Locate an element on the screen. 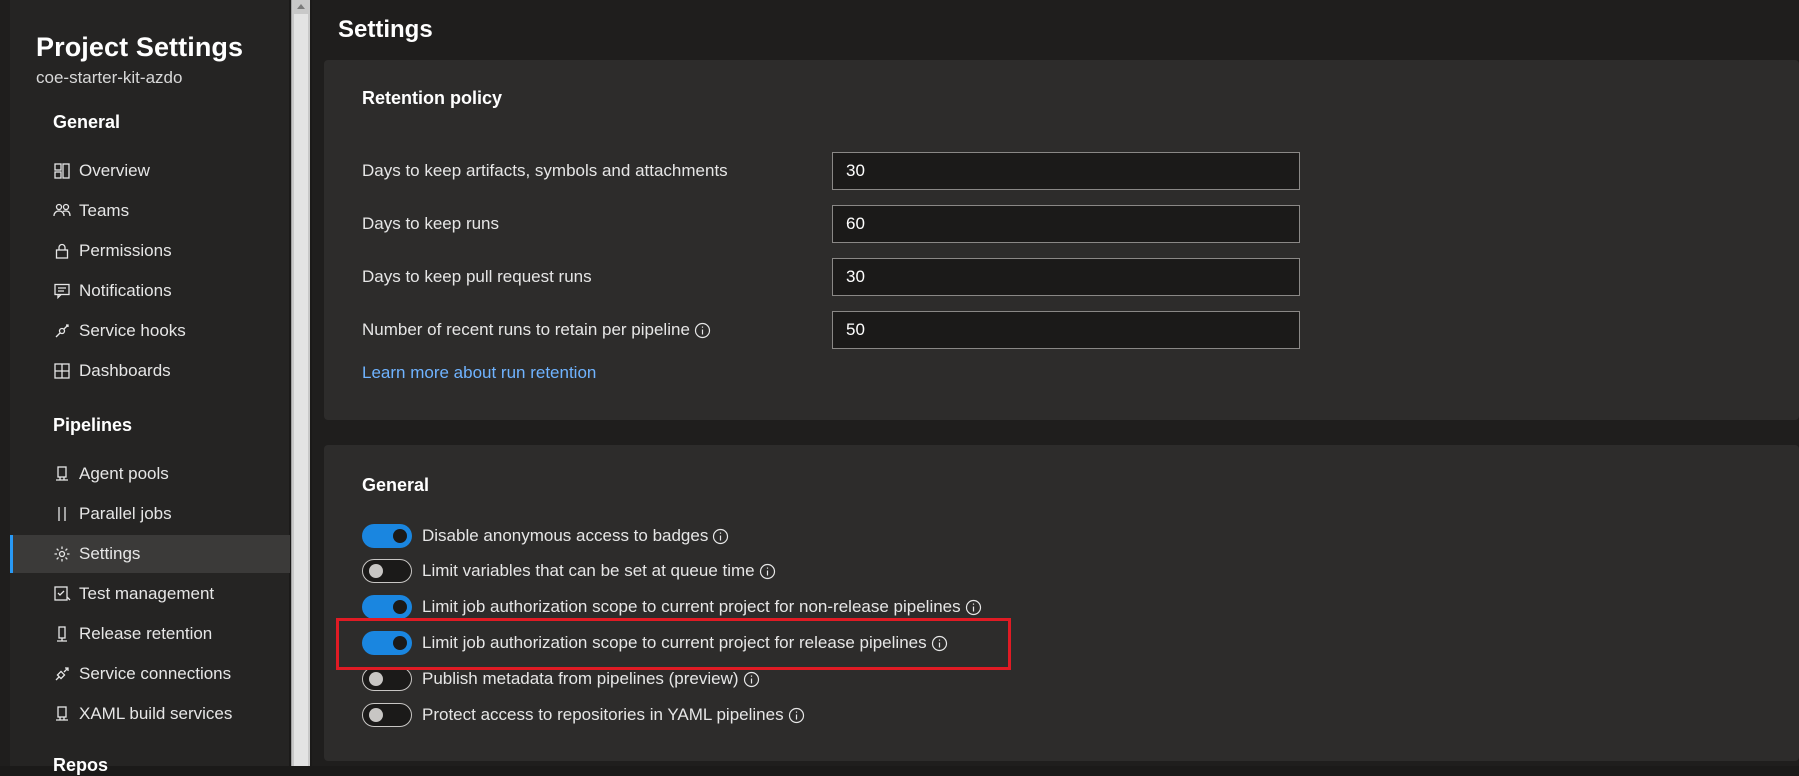 The width and height of the screenshot is (1799, 776). notifications-icon is located at coordinates (62, 291).